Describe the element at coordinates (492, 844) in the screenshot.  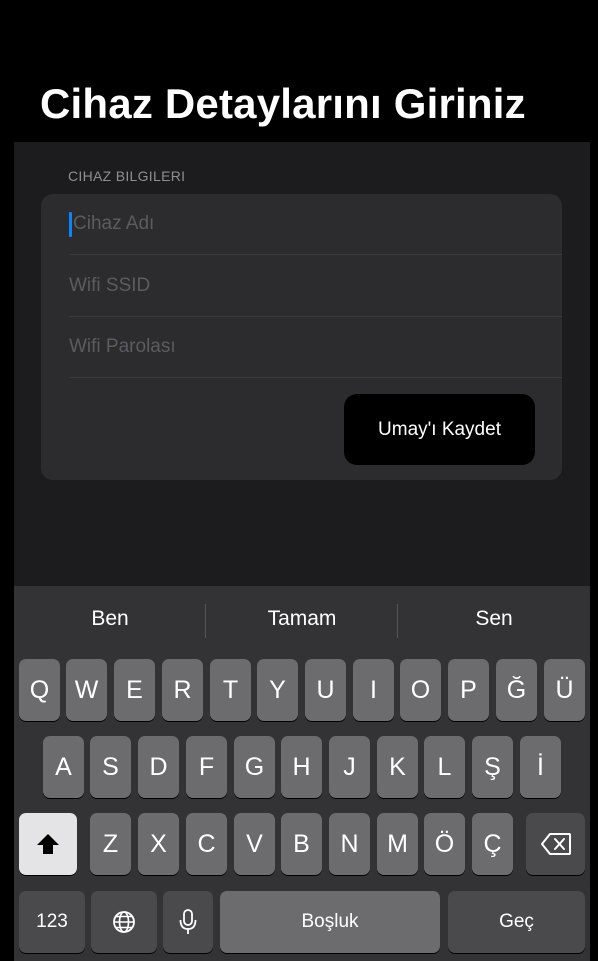
I see `key-c-cedilla: Ç` at that location.